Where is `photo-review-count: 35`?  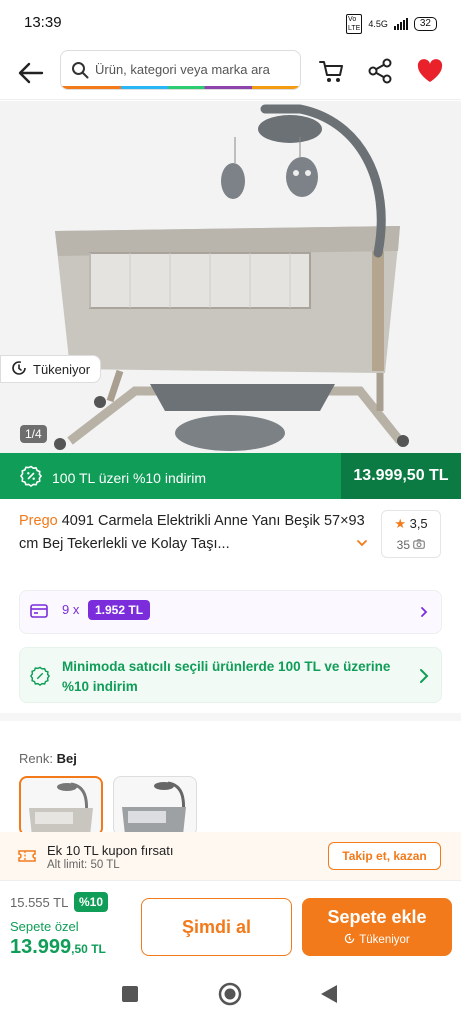 photo-review-count: 35 is located at coordinates (403, 545).